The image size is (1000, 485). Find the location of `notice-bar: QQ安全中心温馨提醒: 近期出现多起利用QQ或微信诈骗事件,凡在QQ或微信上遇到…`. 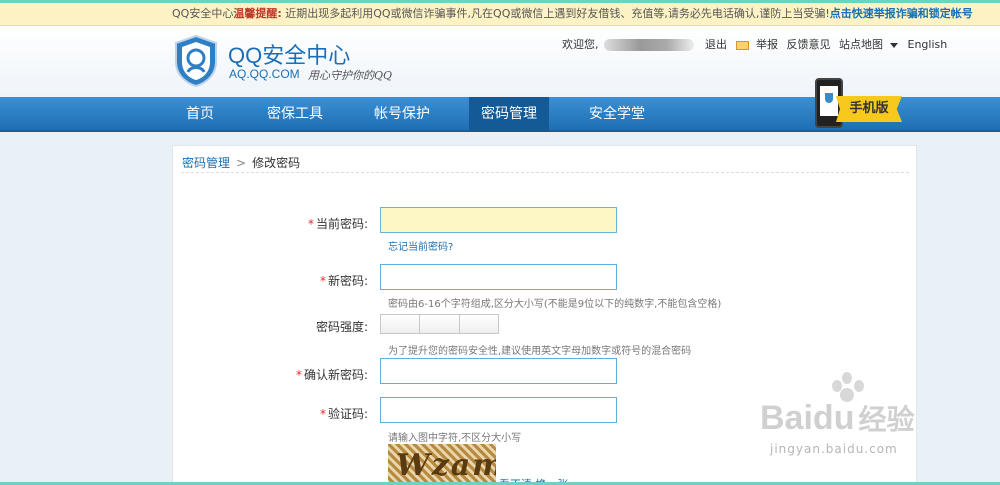

notice-bar: QQ安全中心温馨提醒: 近期出现多起利用QQ或微信诈骗事件,凡在QQ或微信上遇到… is located at coordinates (500, 13).